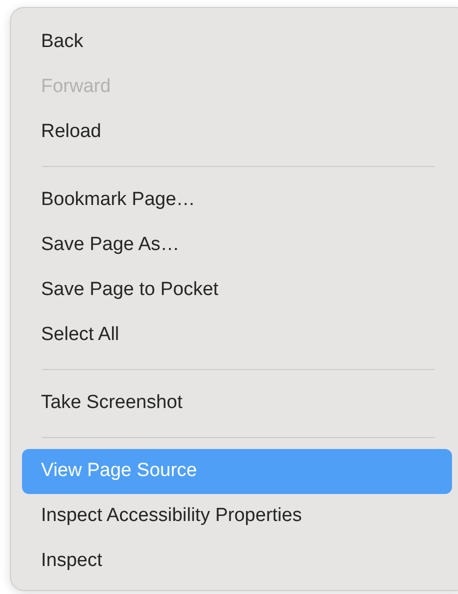 The width and height of the screenshot is (458, 594). Describe the element at coordinates (237, 132) in the screenshot. I see `menu-item: Reload` at that location.